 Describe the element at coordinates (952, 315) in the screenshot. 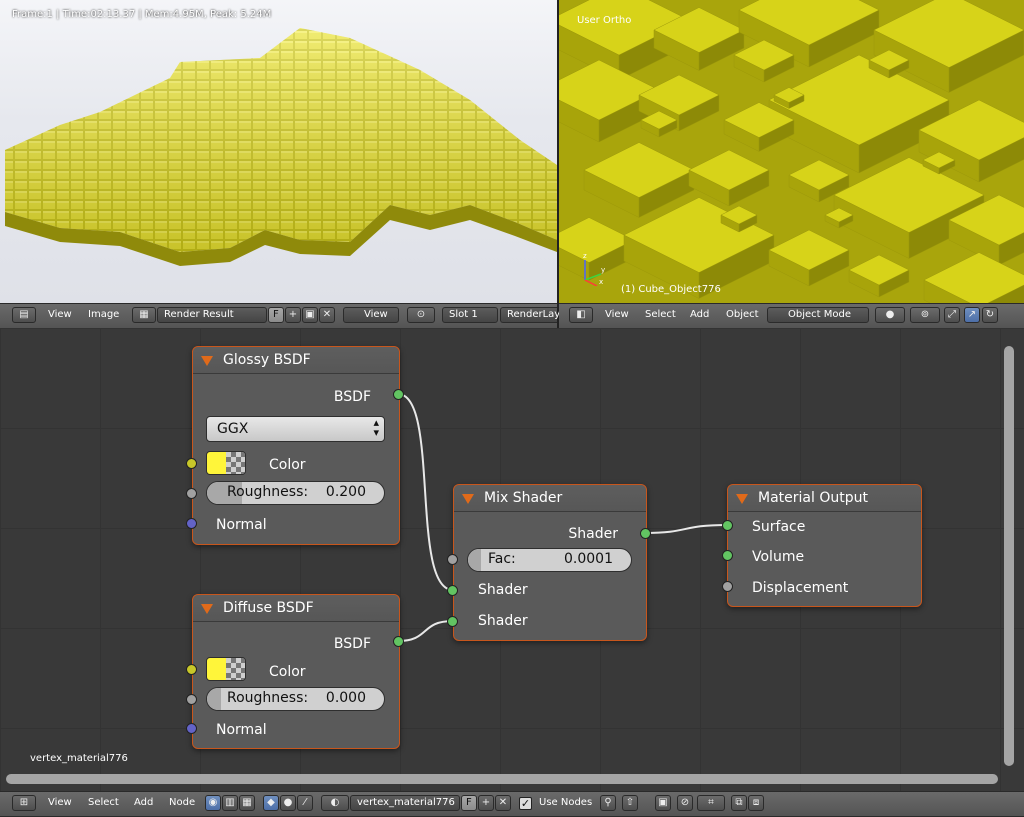

I see `manipulator-icon: ⤢` at that location.